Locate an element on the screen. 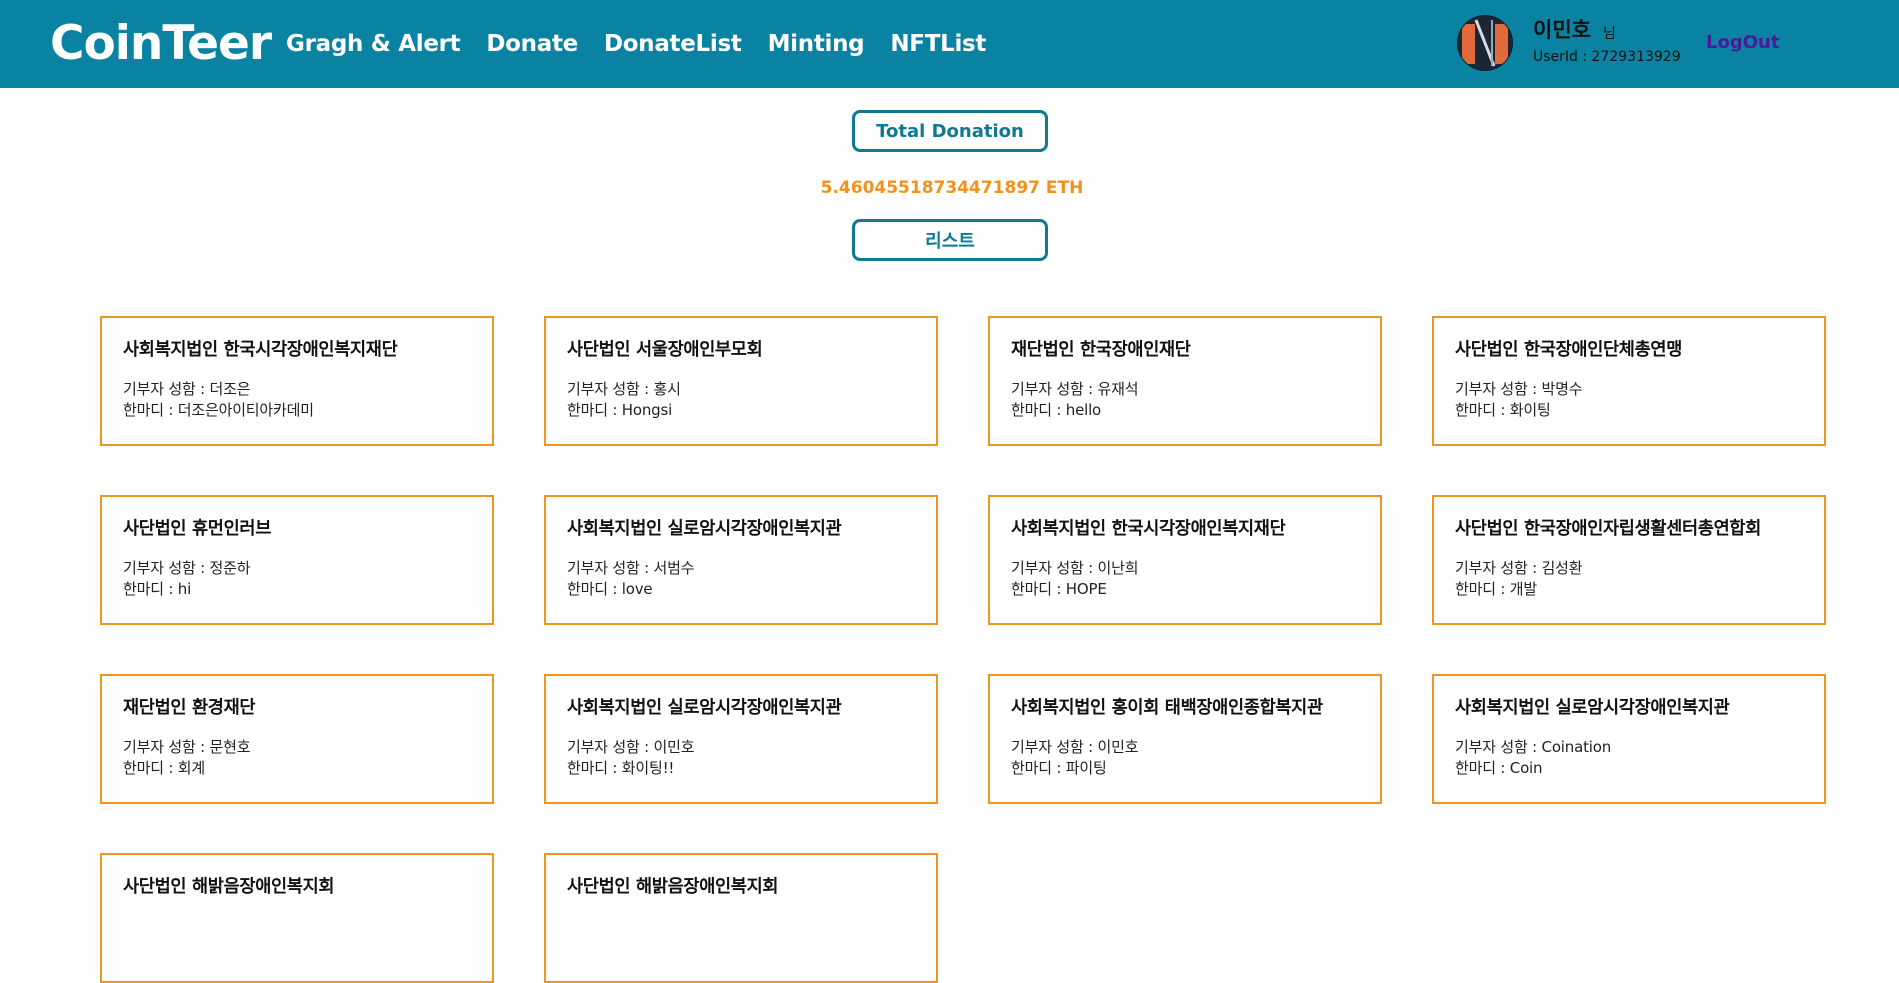 Image resolution: width=1899 pixels, height=983 pixels. card-org-name: 사단법인 휴먼인러브 is located at coordinates (197, 529).